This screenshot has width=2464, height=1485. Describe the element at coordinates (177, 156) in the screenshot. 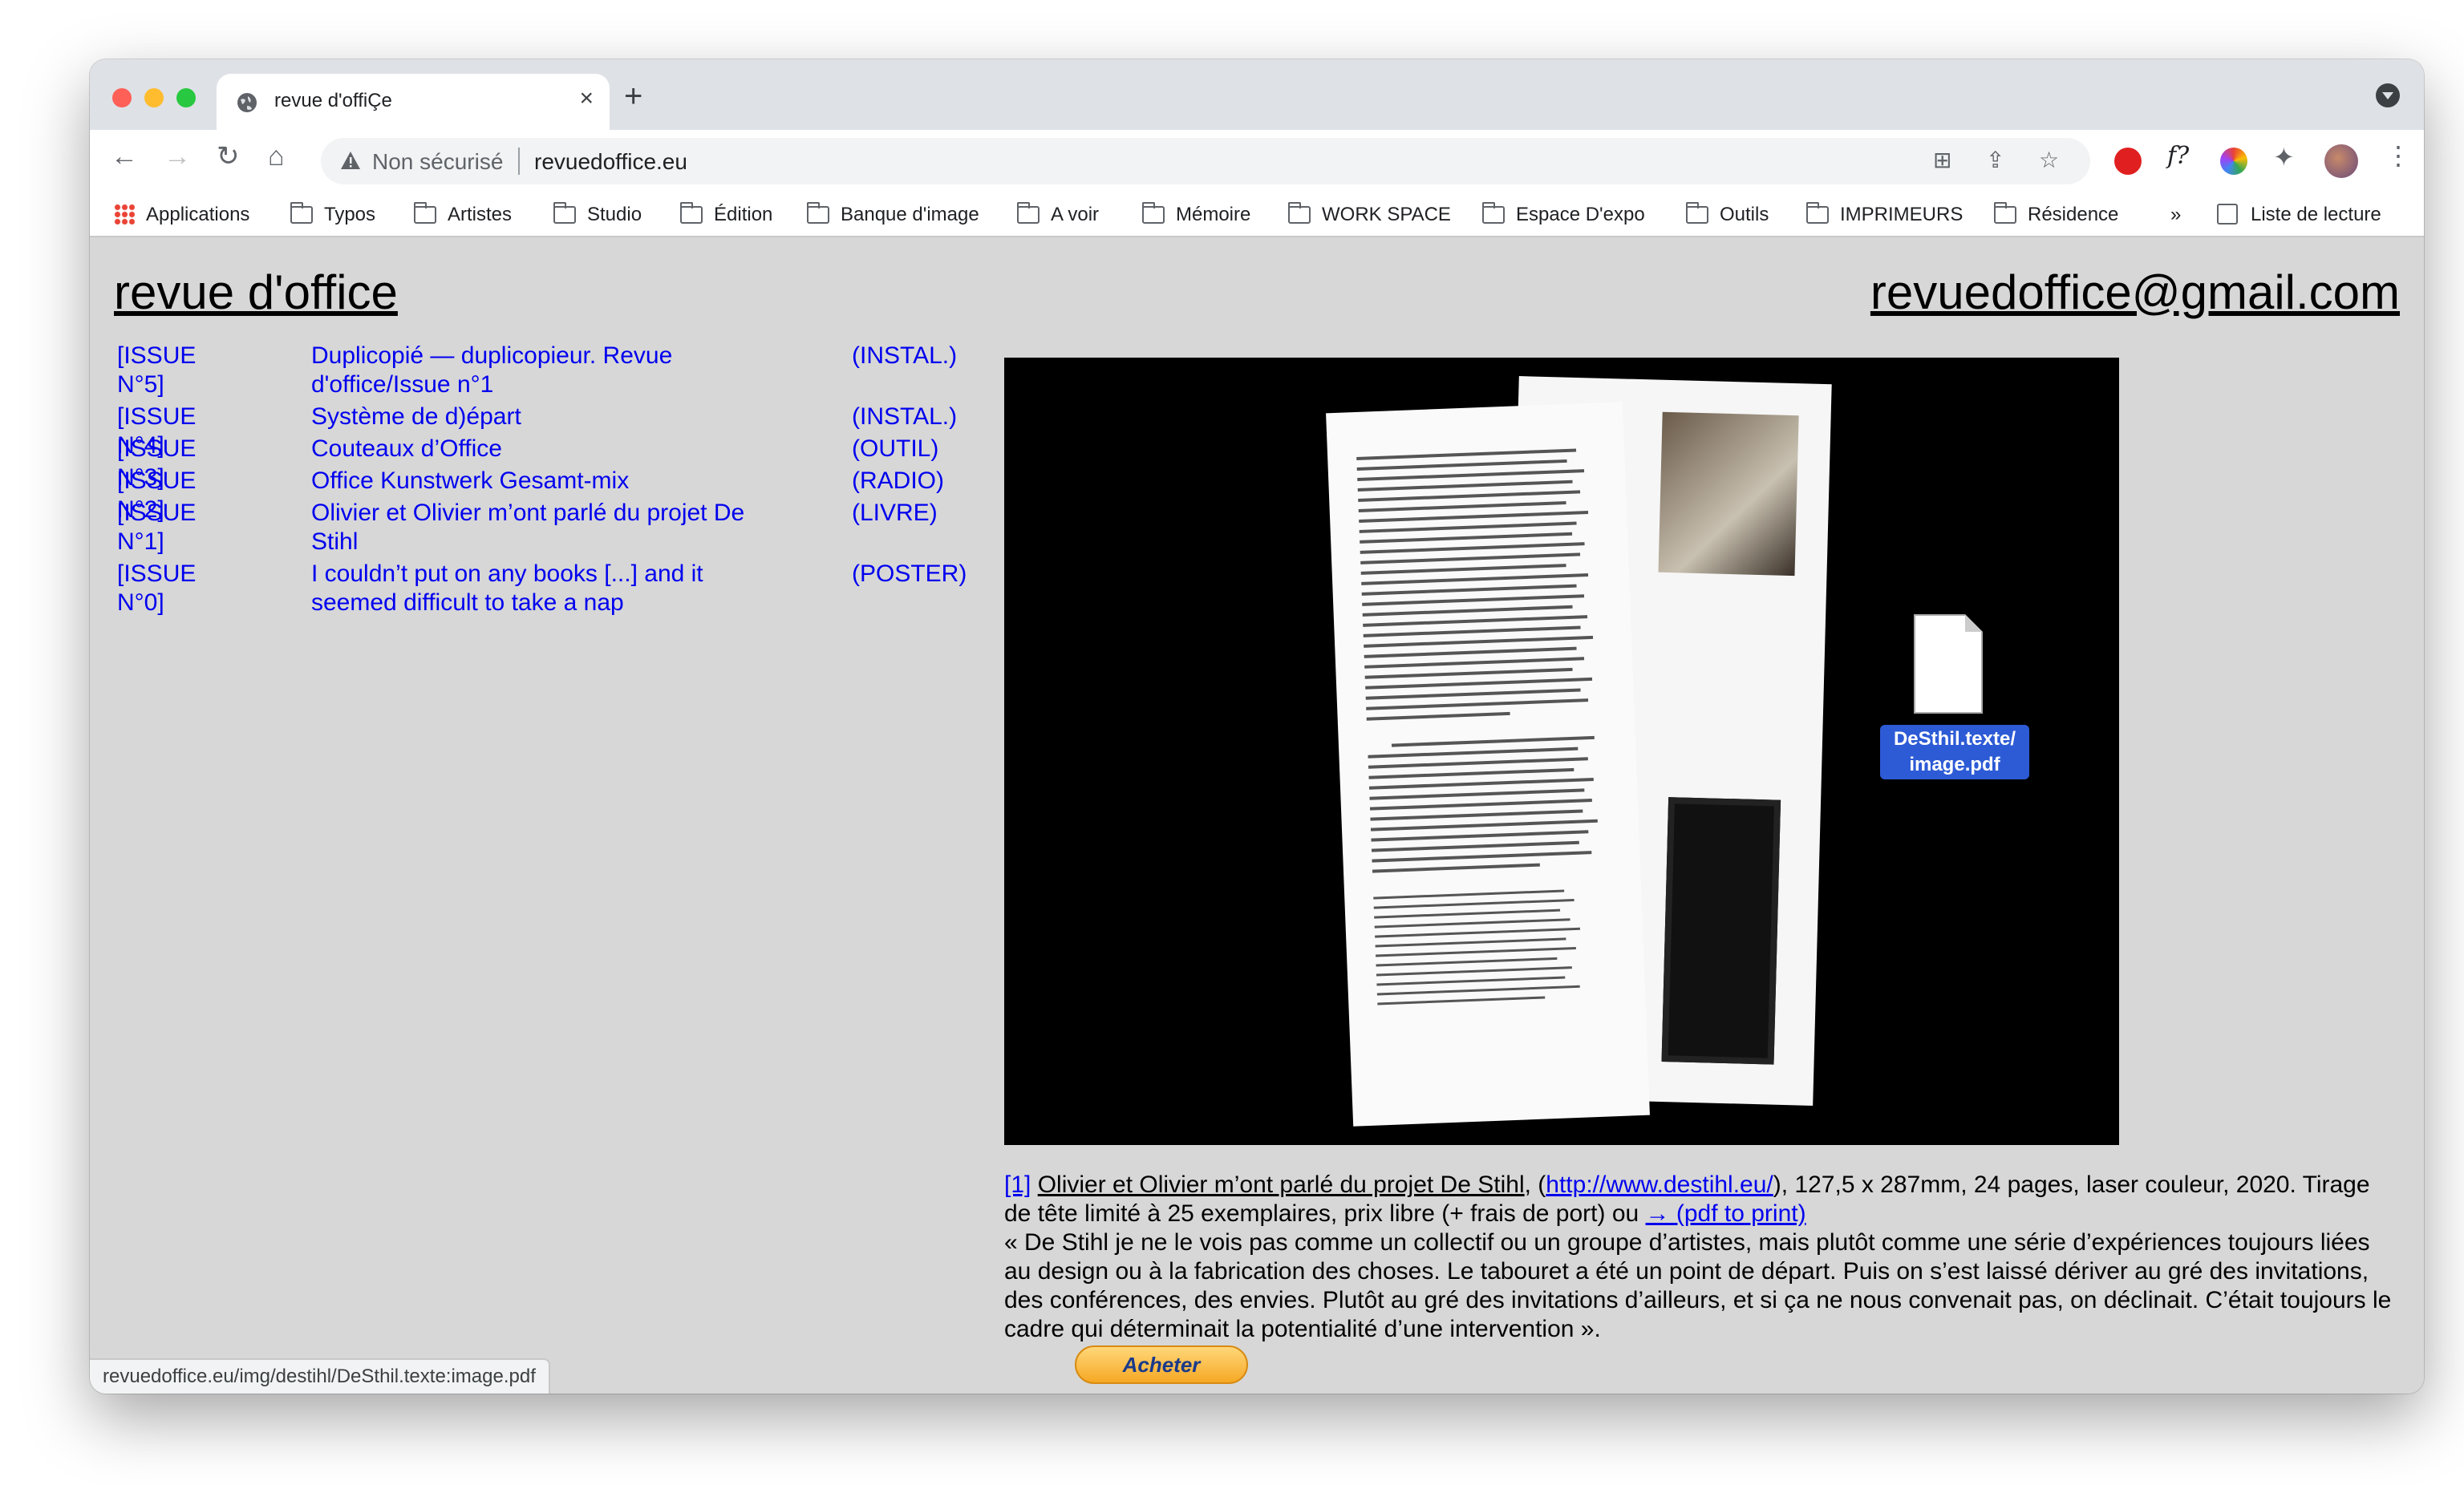

I see `forward-button: →` at that location.